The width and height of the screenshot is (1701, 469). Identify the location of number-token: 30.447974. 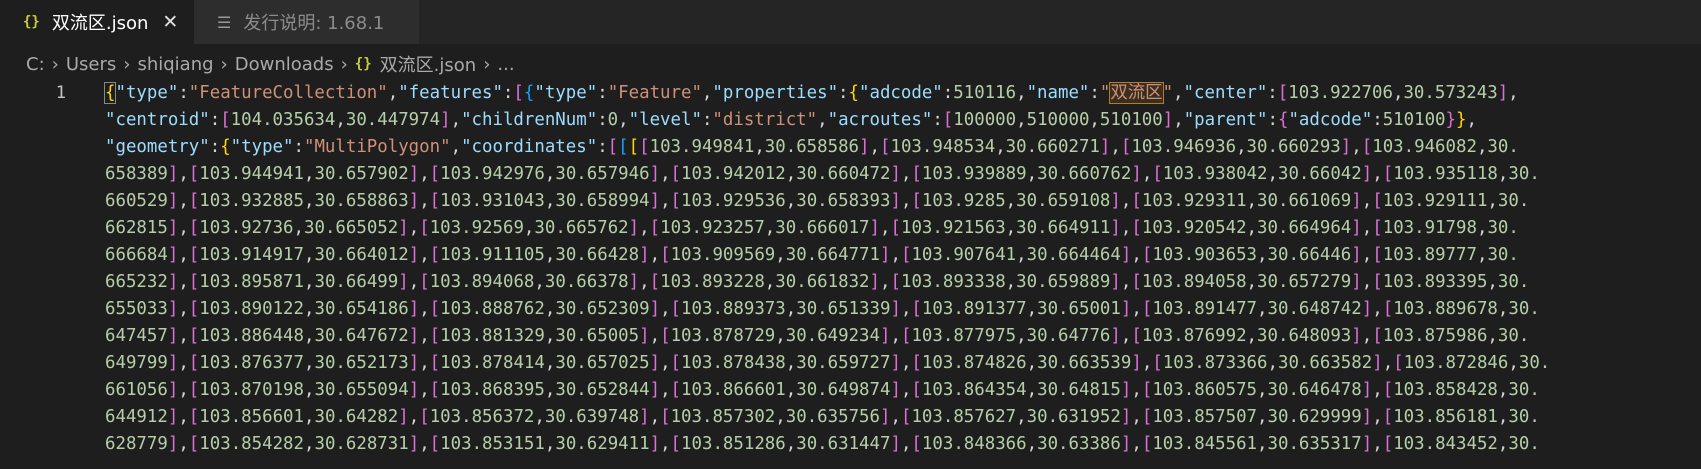
(393, 120).